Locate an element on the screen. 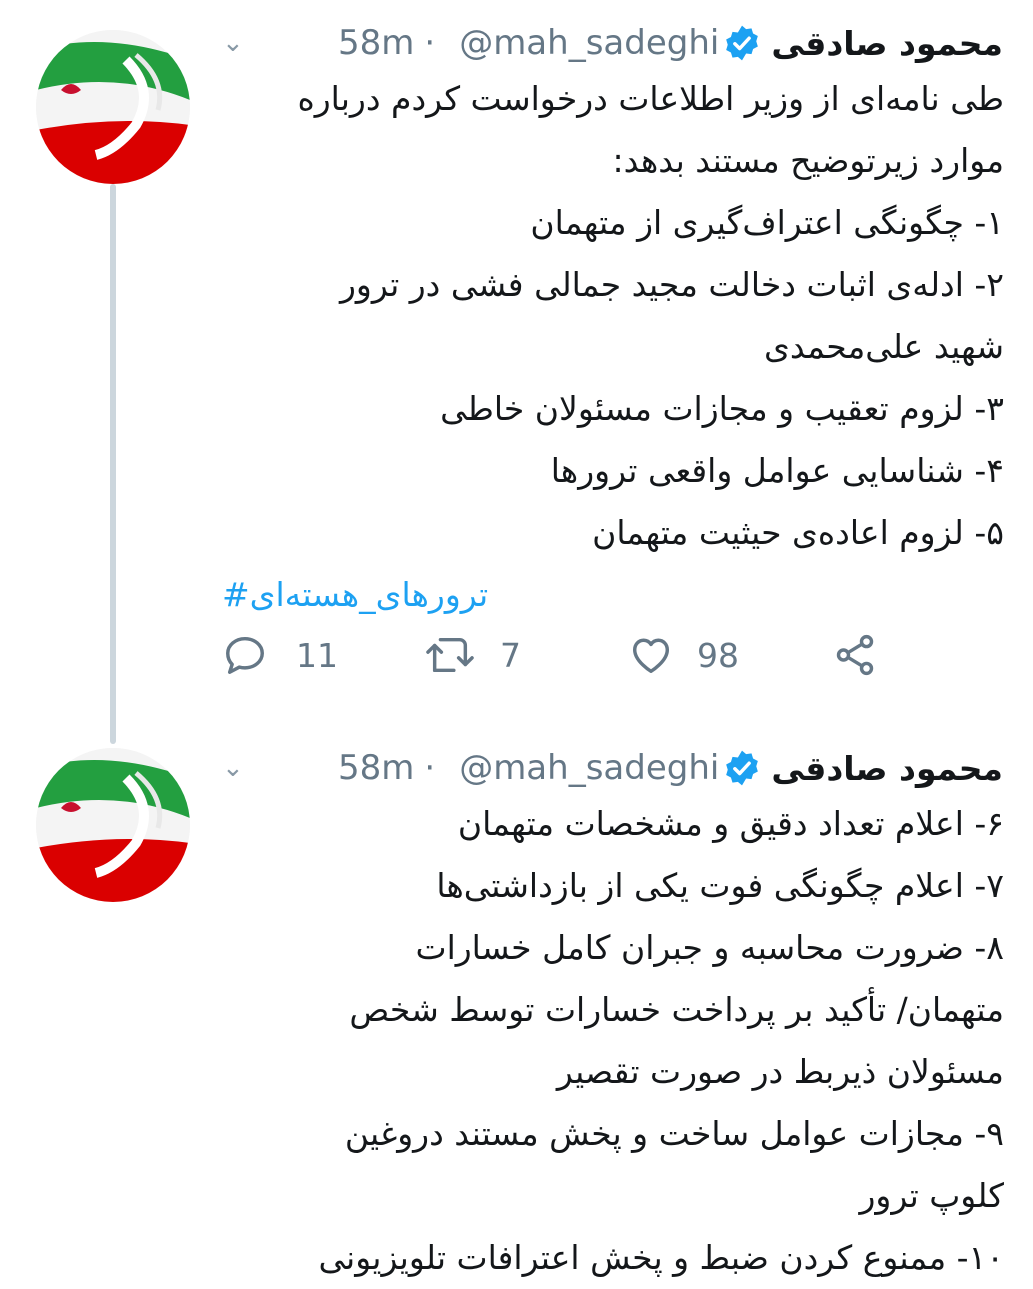  thread-connector-line is located at coordinates (113, 464).